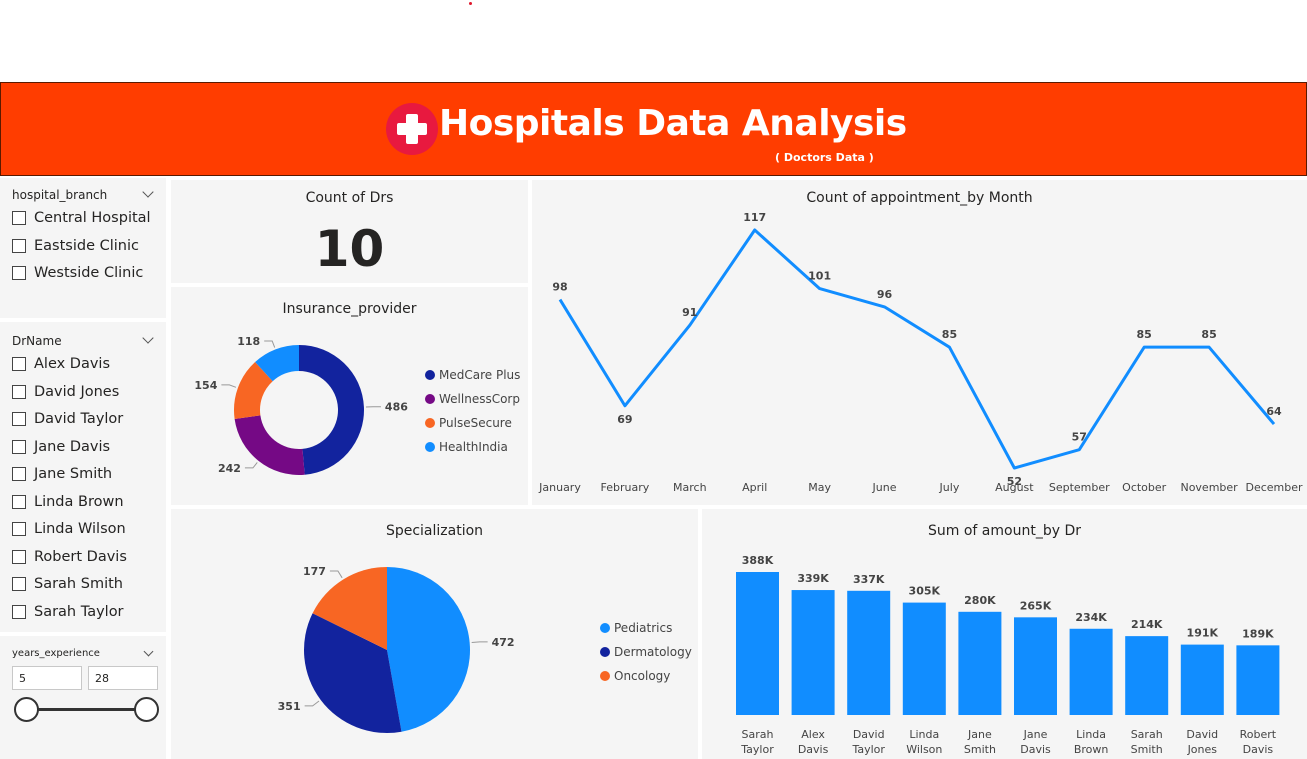 This screenshot has width=1307, height=759. Describe the element at coordinates (331, 410) in the screenshot. I see `insurance-slice-medcare-plus` at that location.